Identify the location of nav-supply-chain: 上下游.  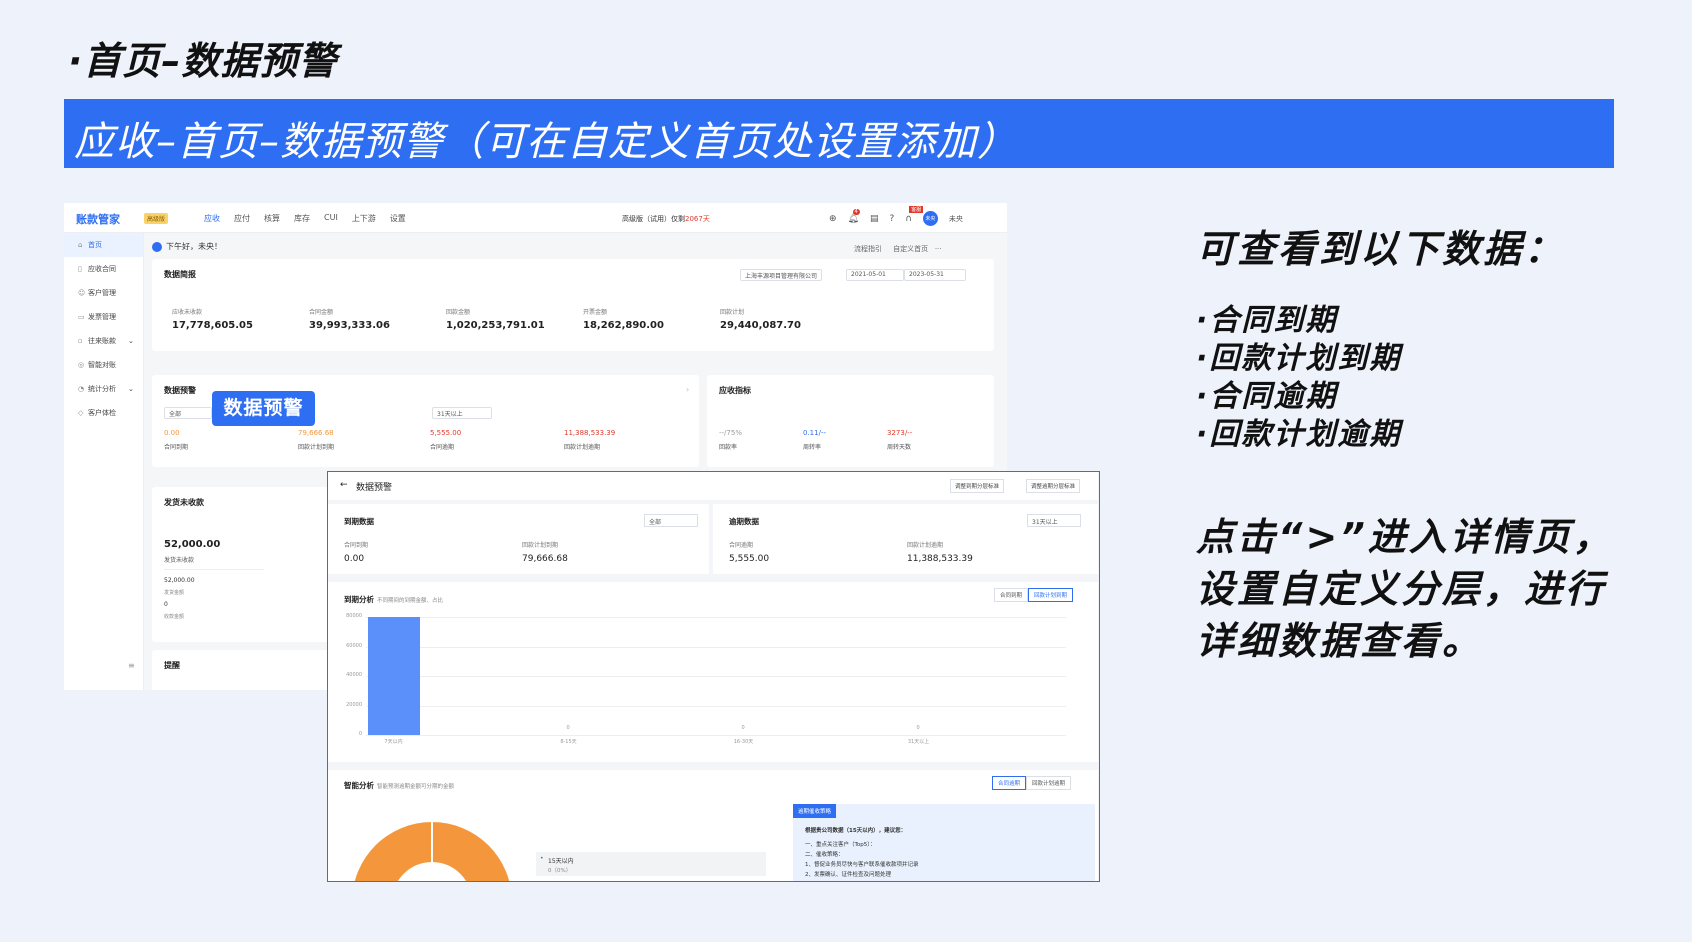
(364, 218).